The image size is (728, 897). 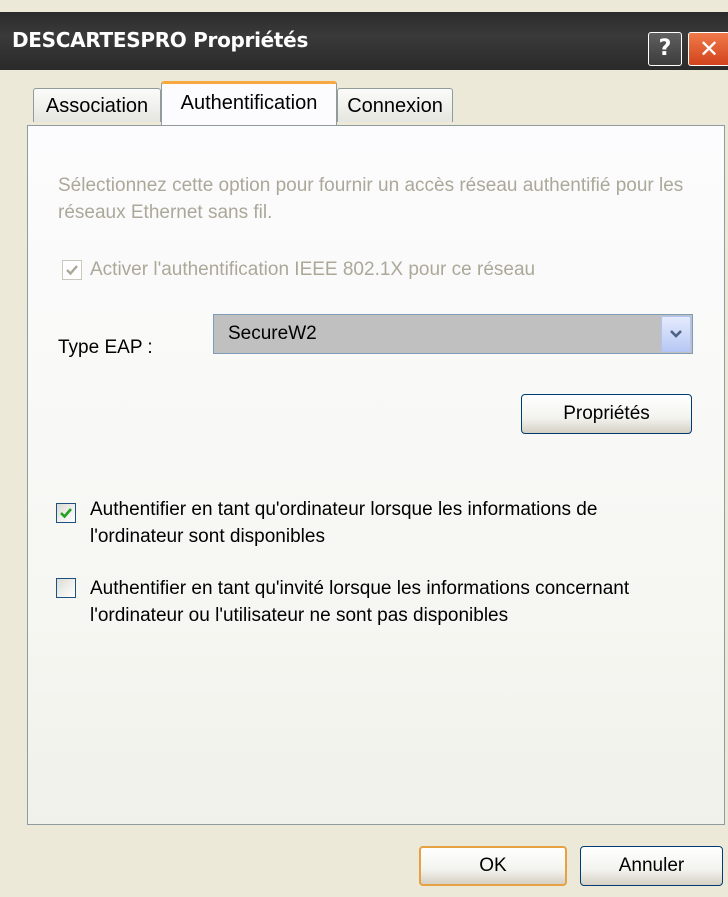 I want to click on tab-connexion: Connexion, so click(x=395, y=105).